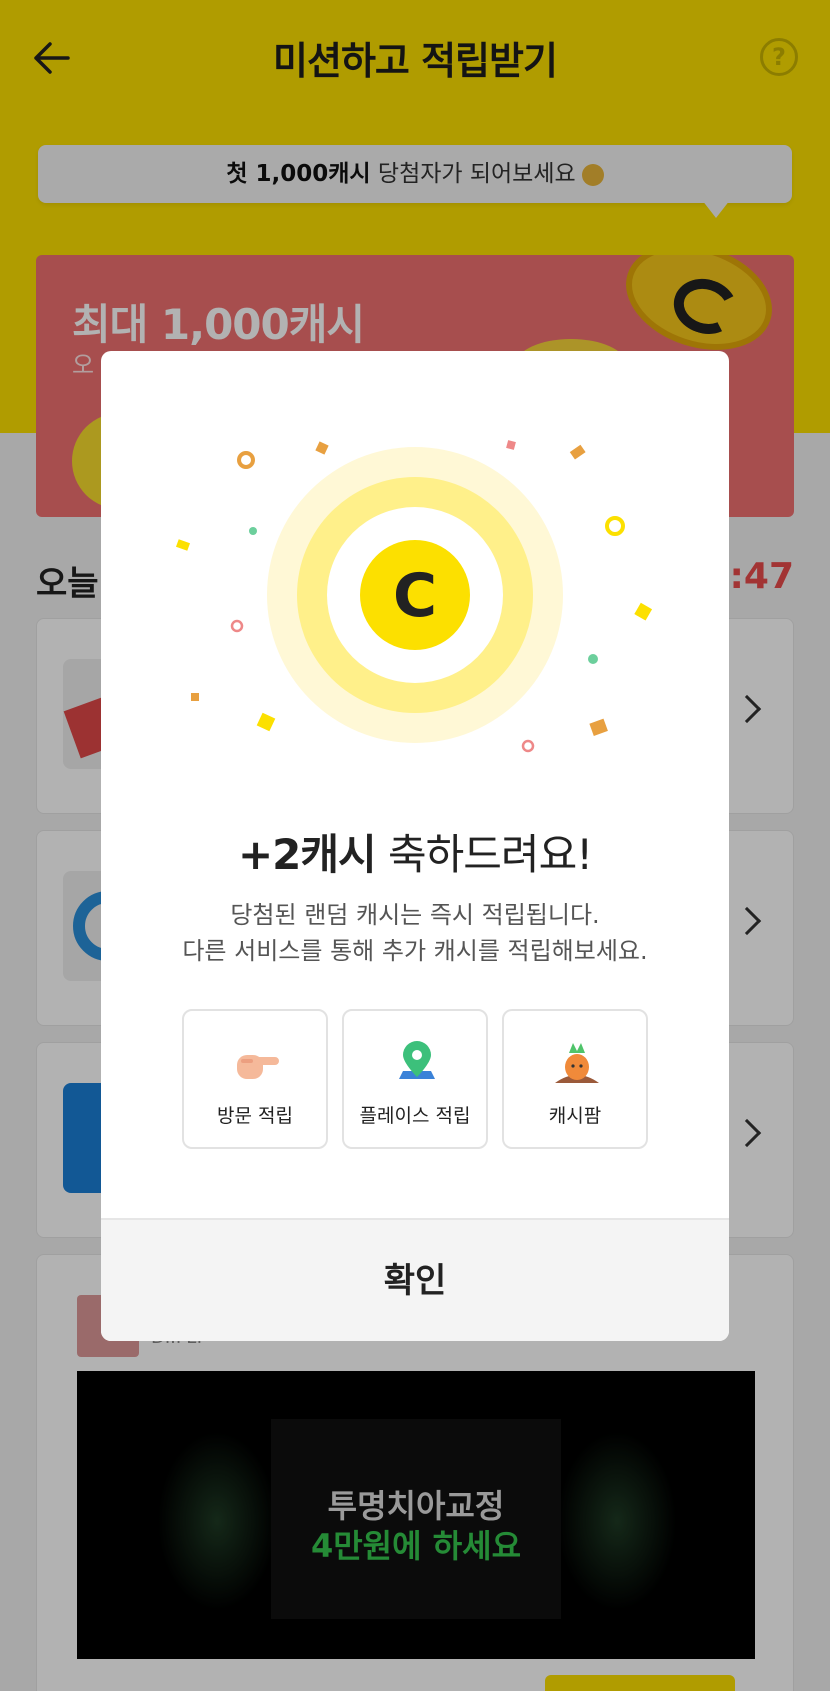  What do you see at coordinates (307, 854) in the screenshot?
I see `reward-amount: +2캐시` at bounding box center [307, 854].